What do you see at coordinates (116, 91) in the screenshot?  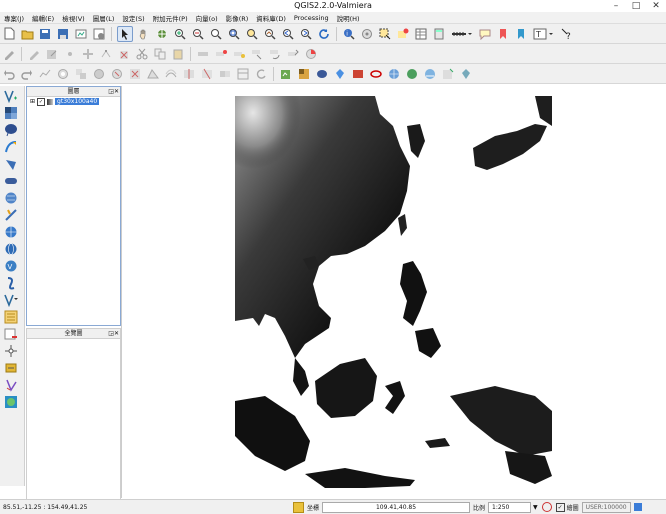 I see `close-panel-icon: ✕` at bounding box center [116, 91].